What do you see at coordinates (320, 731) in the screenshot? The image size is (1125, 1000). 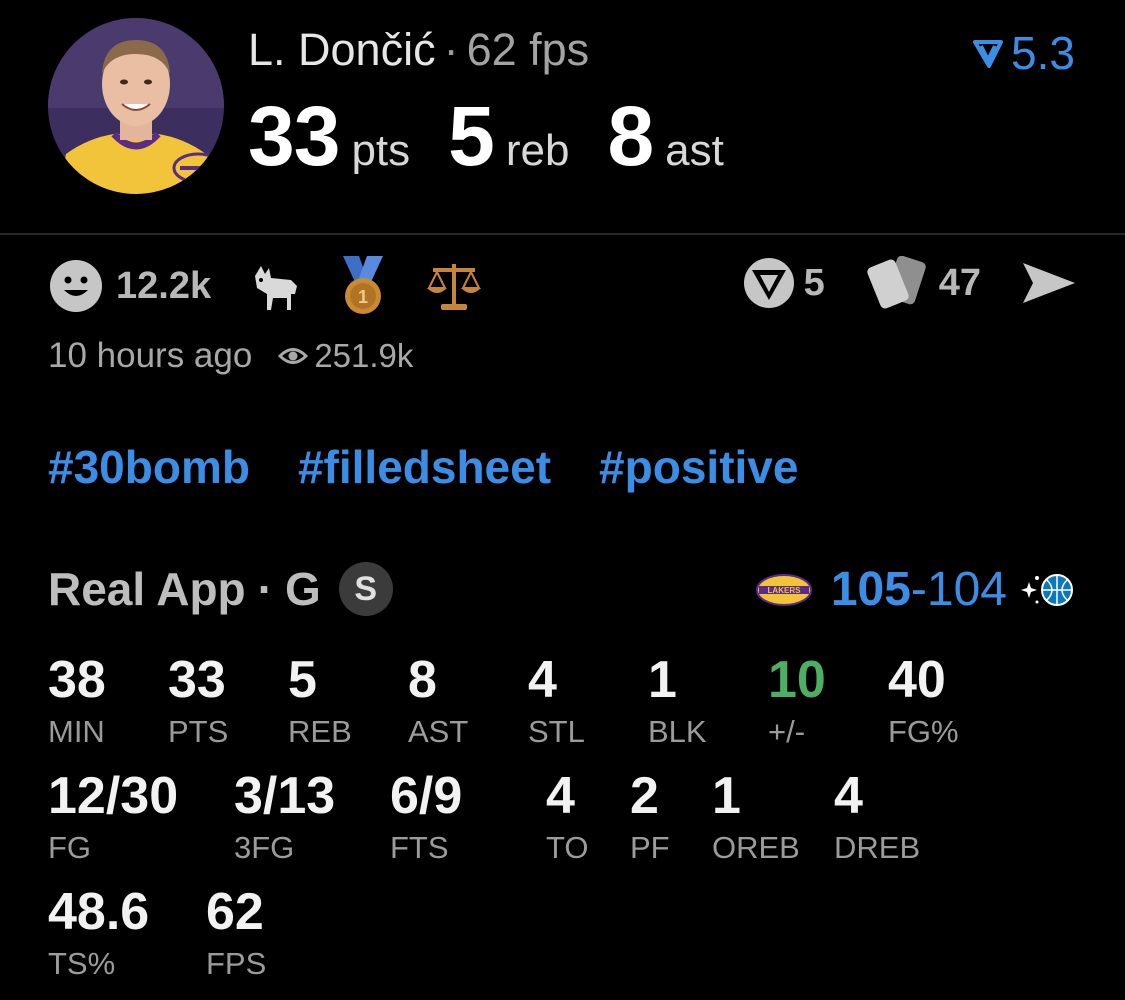 I see `stat-label: REB` at bounding box center [320, 731].